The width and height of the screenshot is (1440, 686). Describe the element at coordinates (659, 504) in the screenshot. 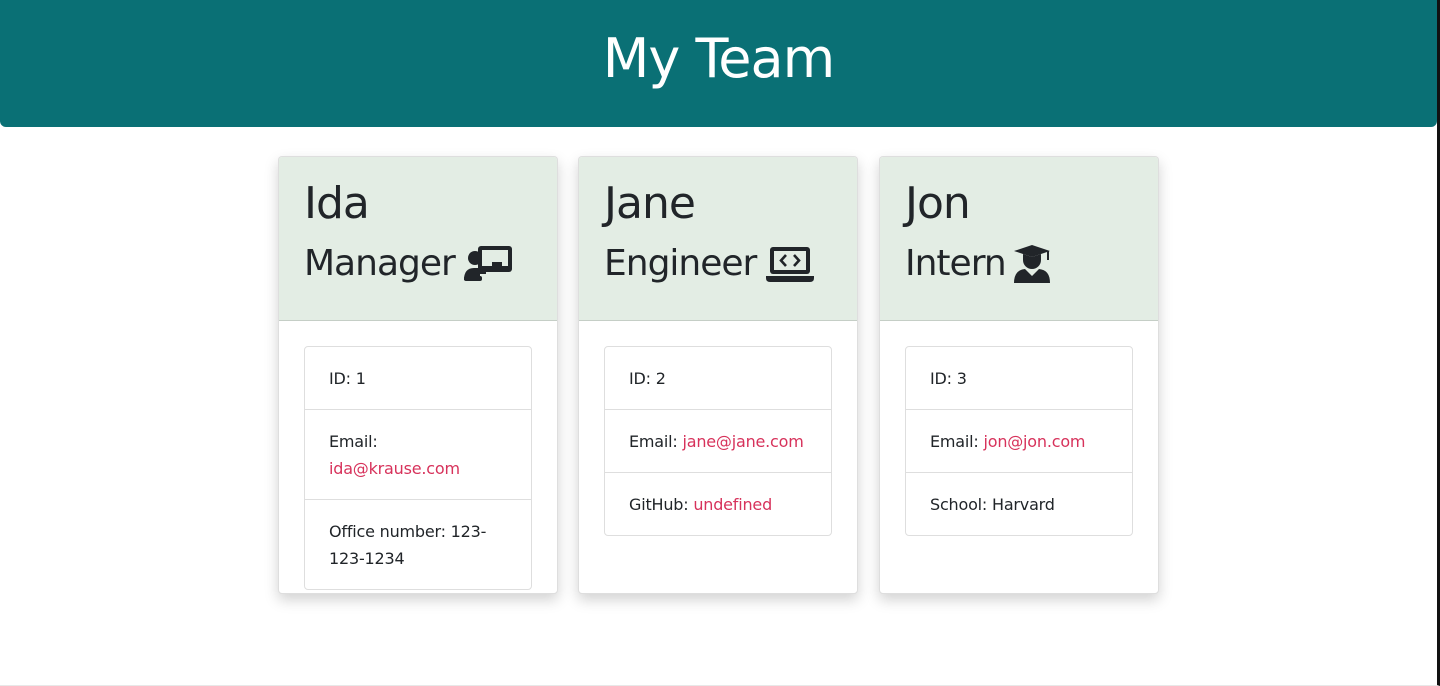

I see `github-label: GitHub:` at that location.